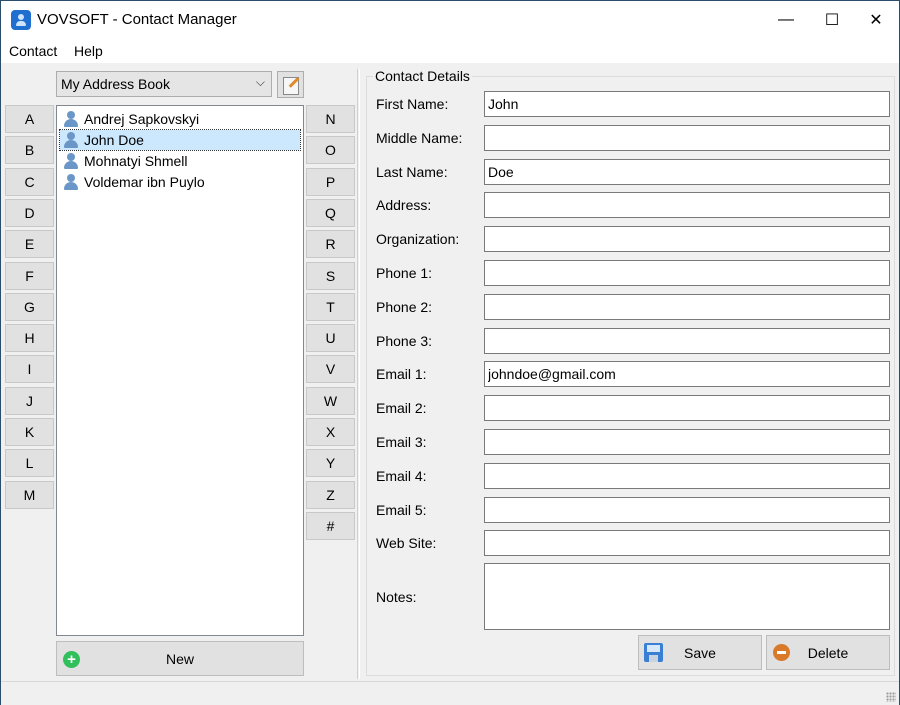  I want to click on letter-button-v: V, so click(330, 369).